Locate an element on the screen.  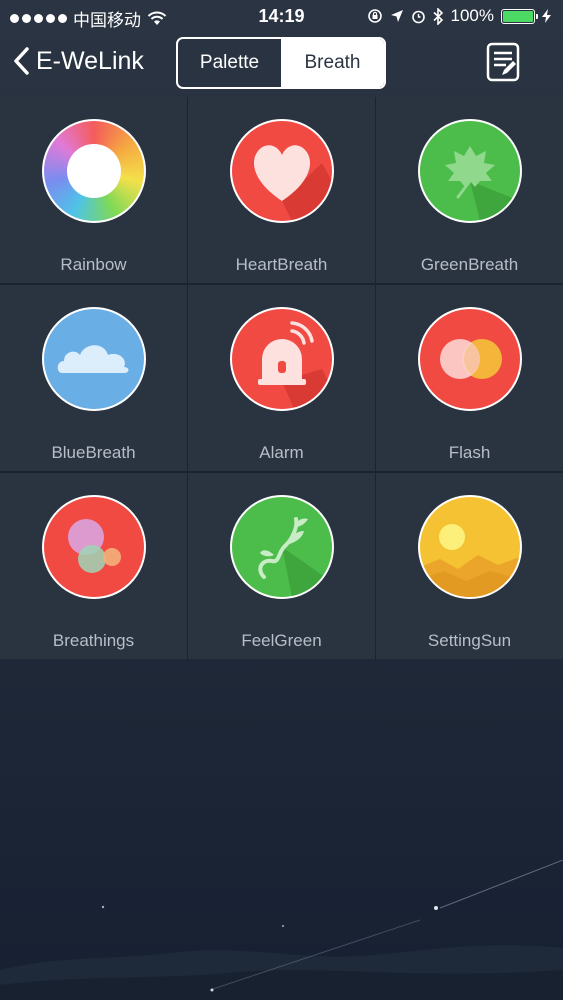
back-button: E-WeLink is located at coordinates (78, 61).